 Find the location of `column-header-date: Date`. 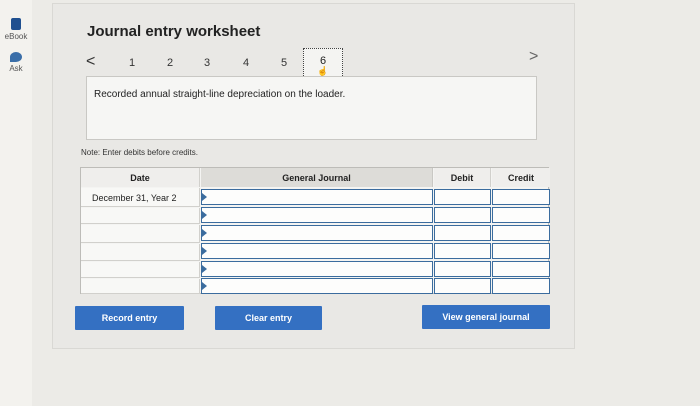

column-header-date: Date is located at coordinates (140, 177).